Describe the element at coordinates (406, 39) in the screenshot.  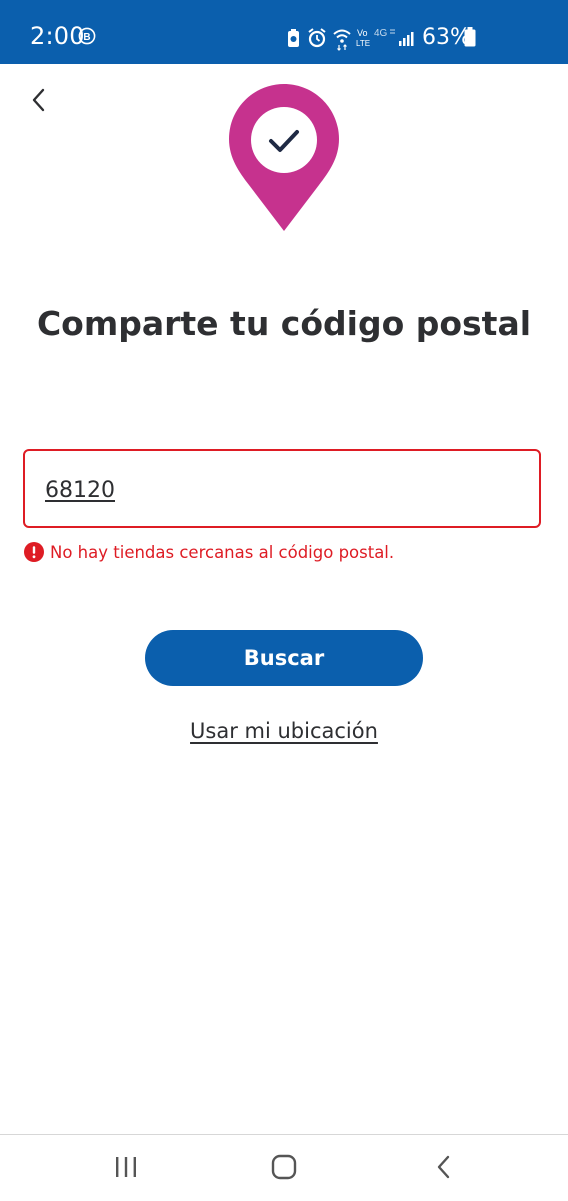
I see `signal-icon` at that location.